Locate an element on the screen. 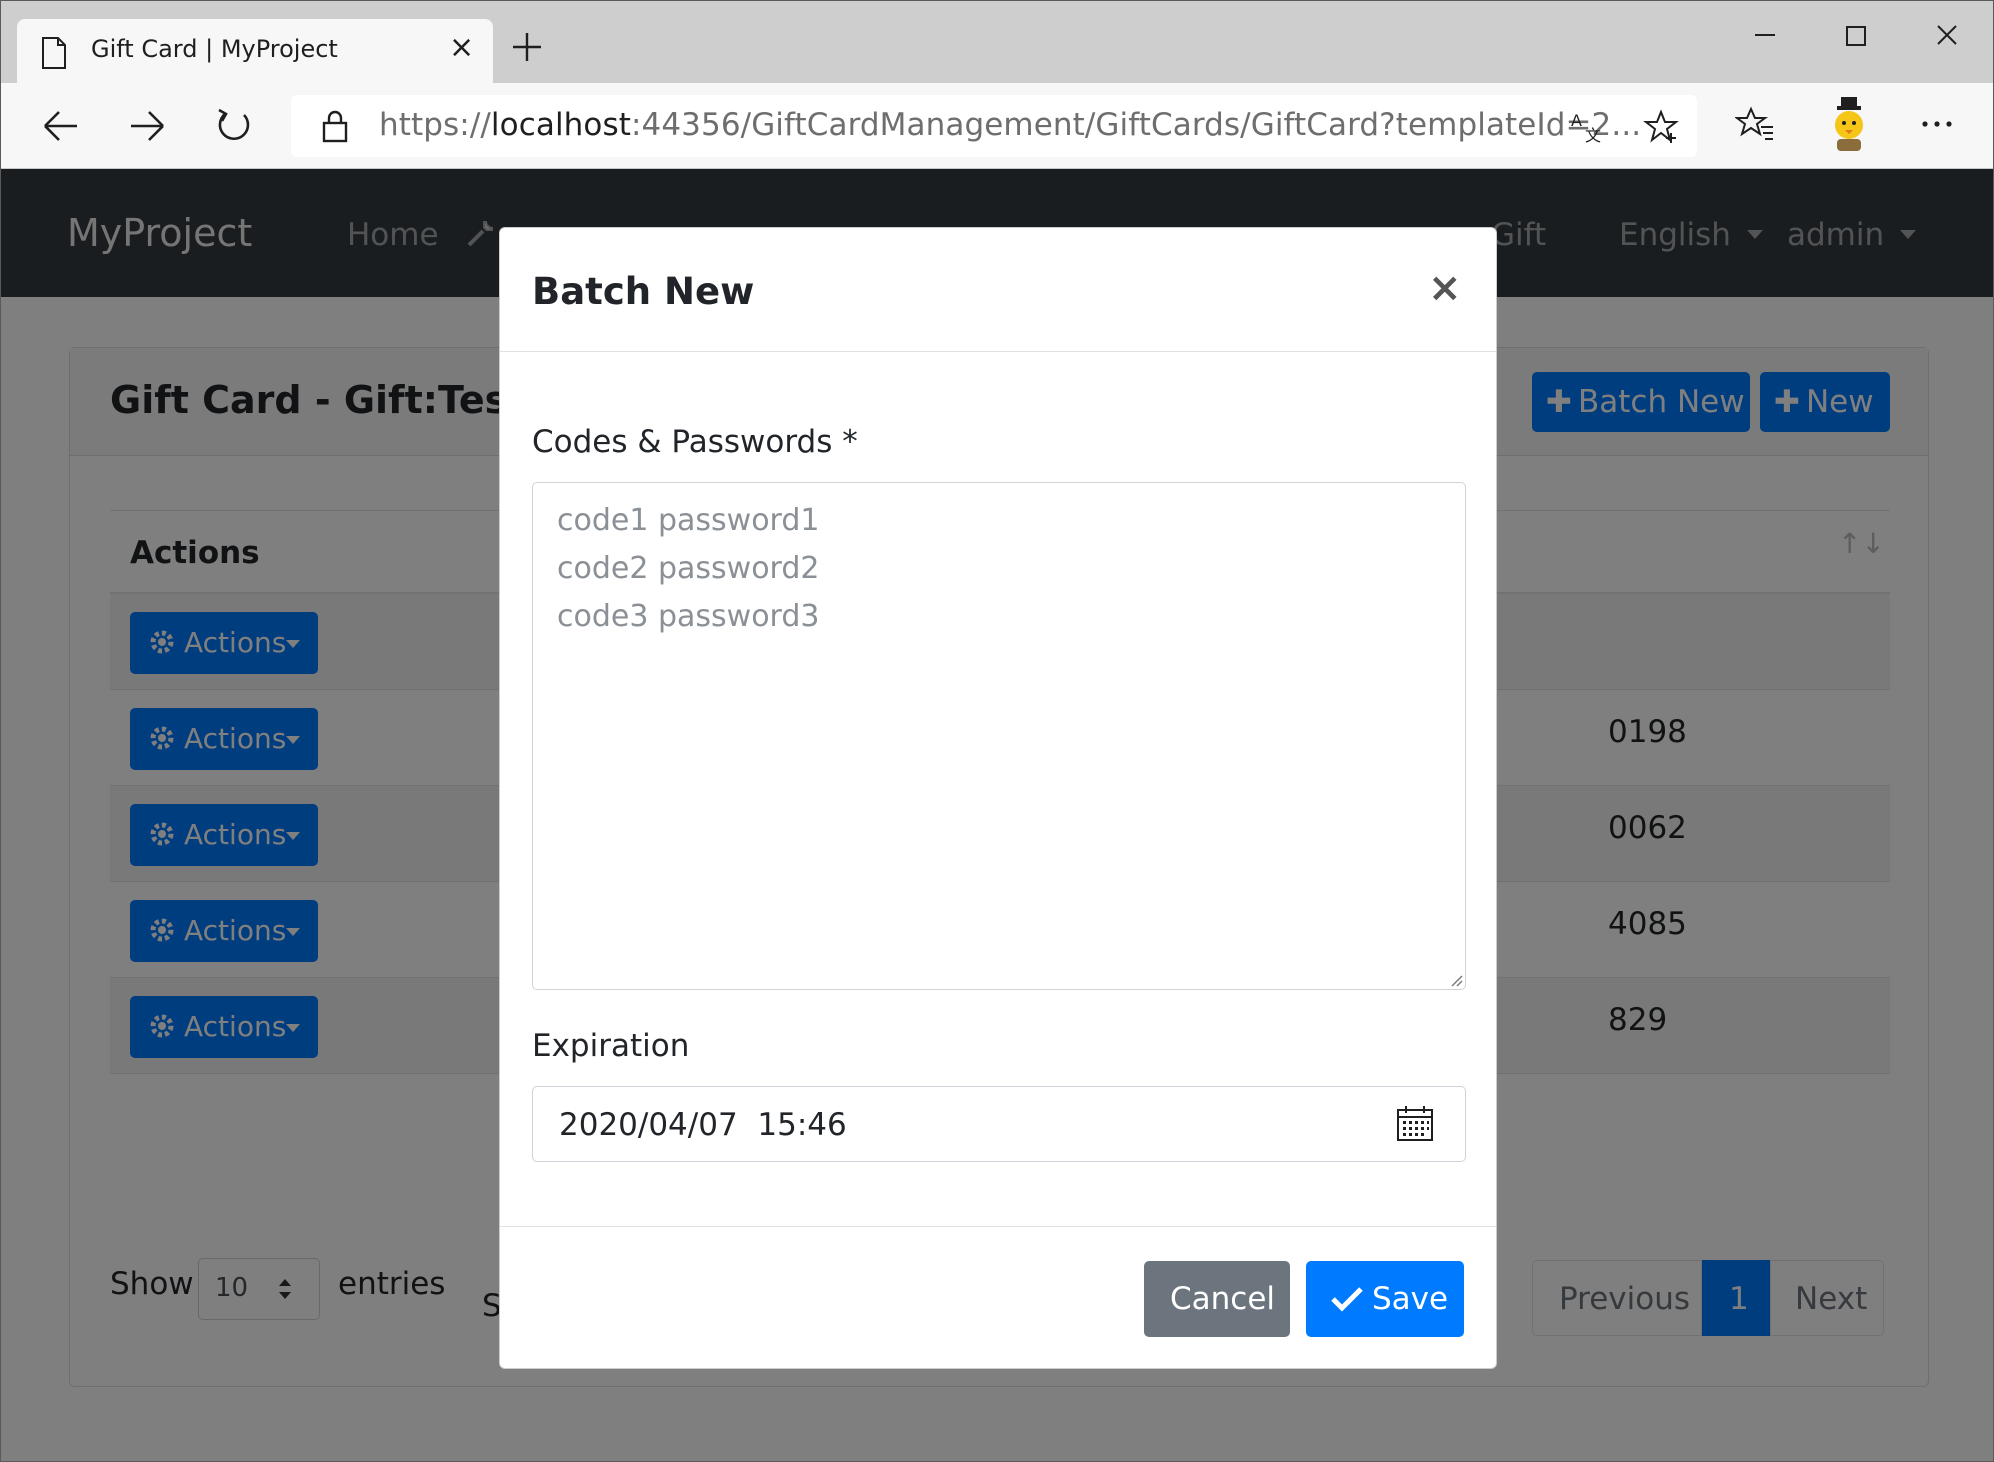 Image resolution: width=1994 pixels, height=1462 pixels. tab-title: Gift Card | MyProject is located at coordinates (214, 49).